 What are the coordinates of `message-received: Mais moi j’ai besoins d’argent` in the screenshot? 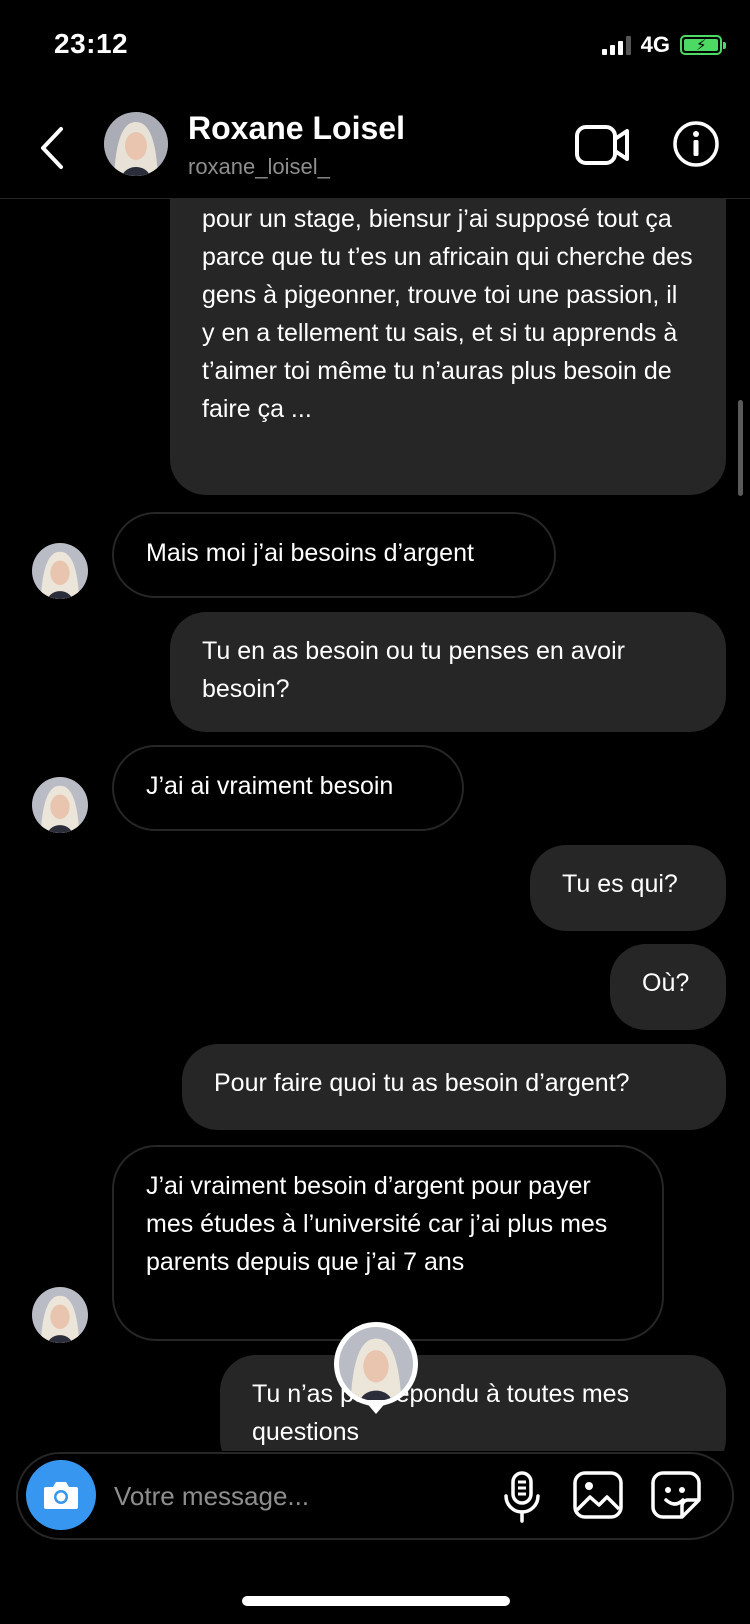 It's located at (334, 555).